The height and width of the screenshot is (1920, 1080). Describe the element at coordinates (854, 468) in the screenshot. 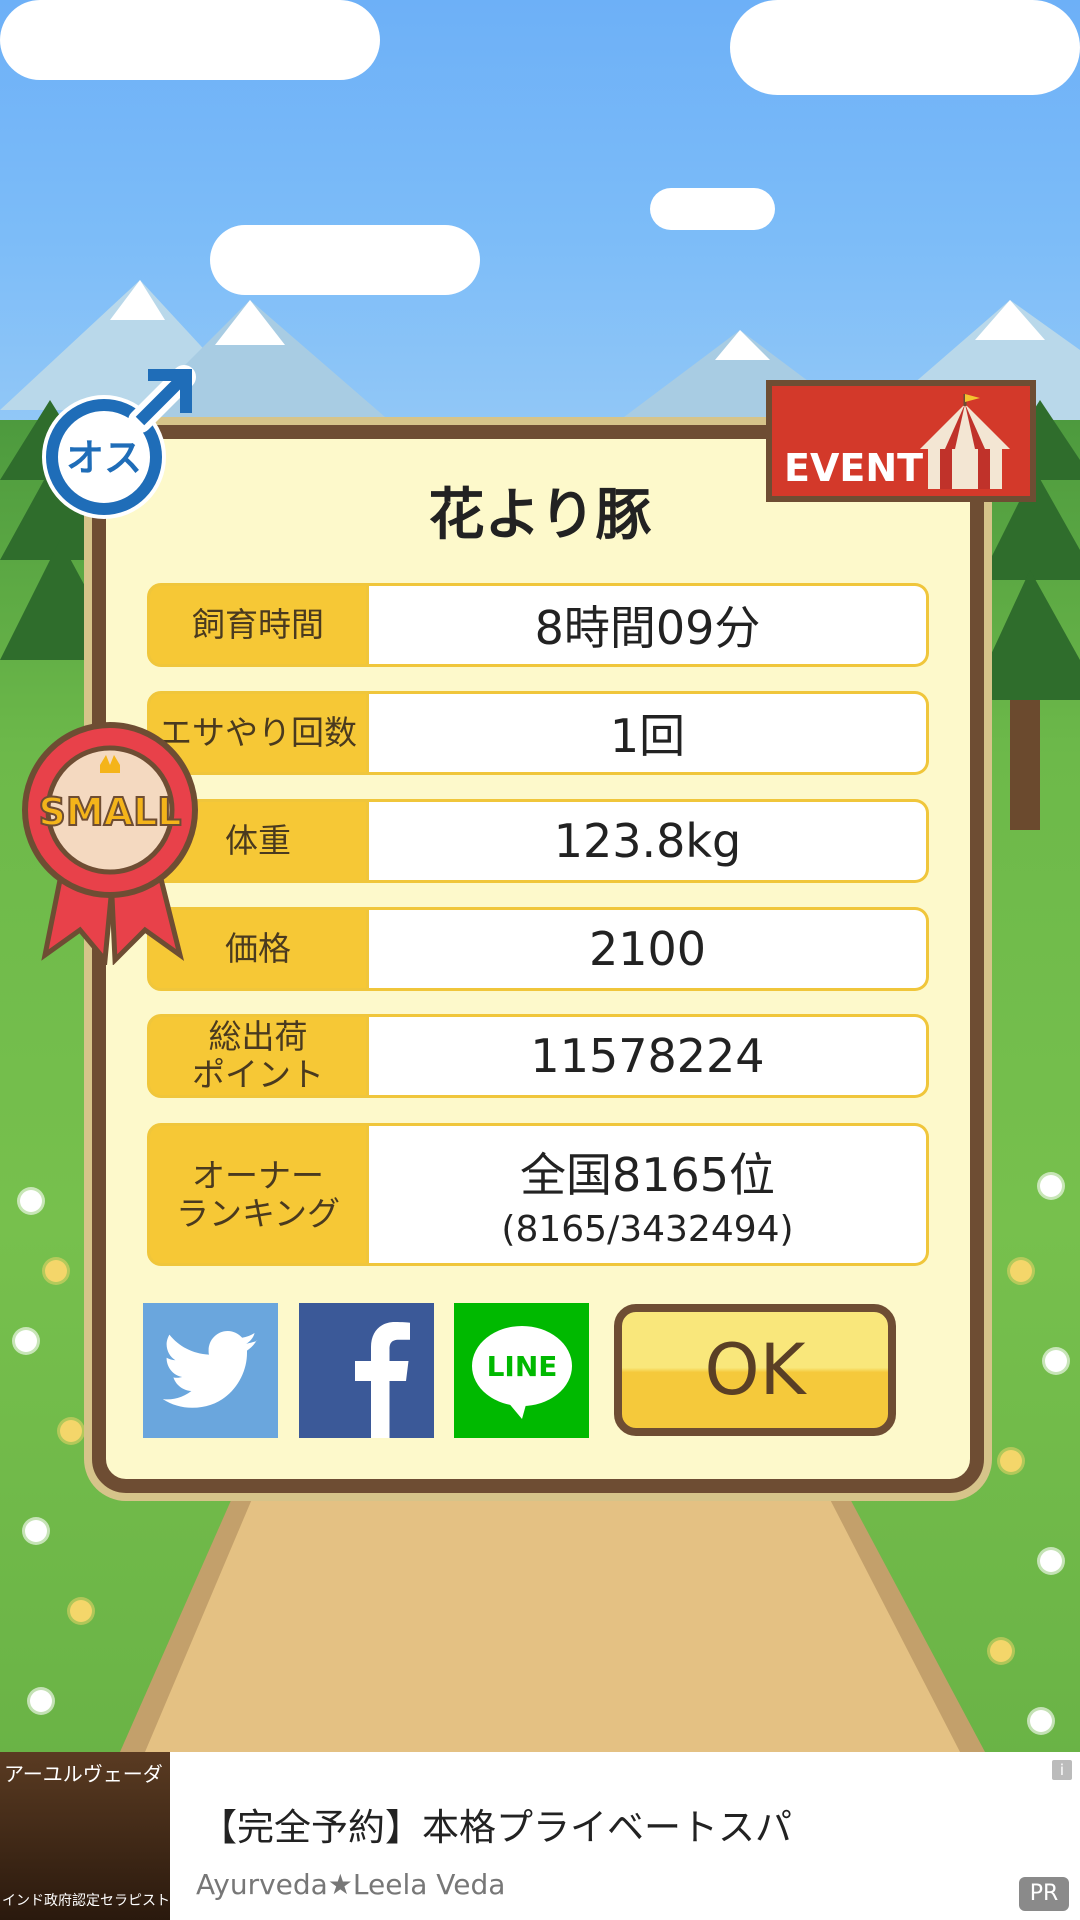

I see `event-label: EVENT` at that location.